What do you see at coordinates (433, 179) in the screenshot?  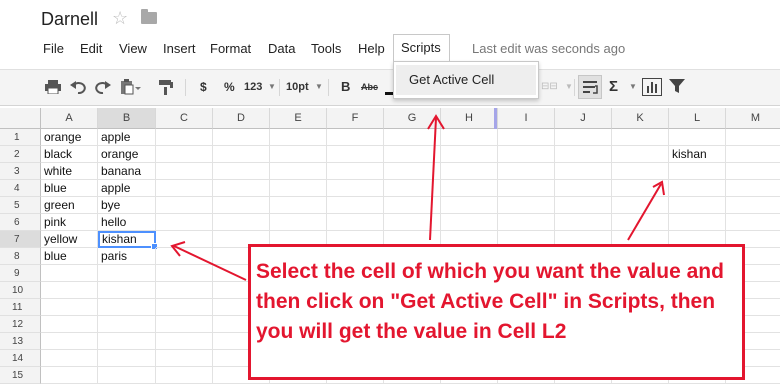 I see `arrow-to-scripts-menu` at bounding box center [433, 179].